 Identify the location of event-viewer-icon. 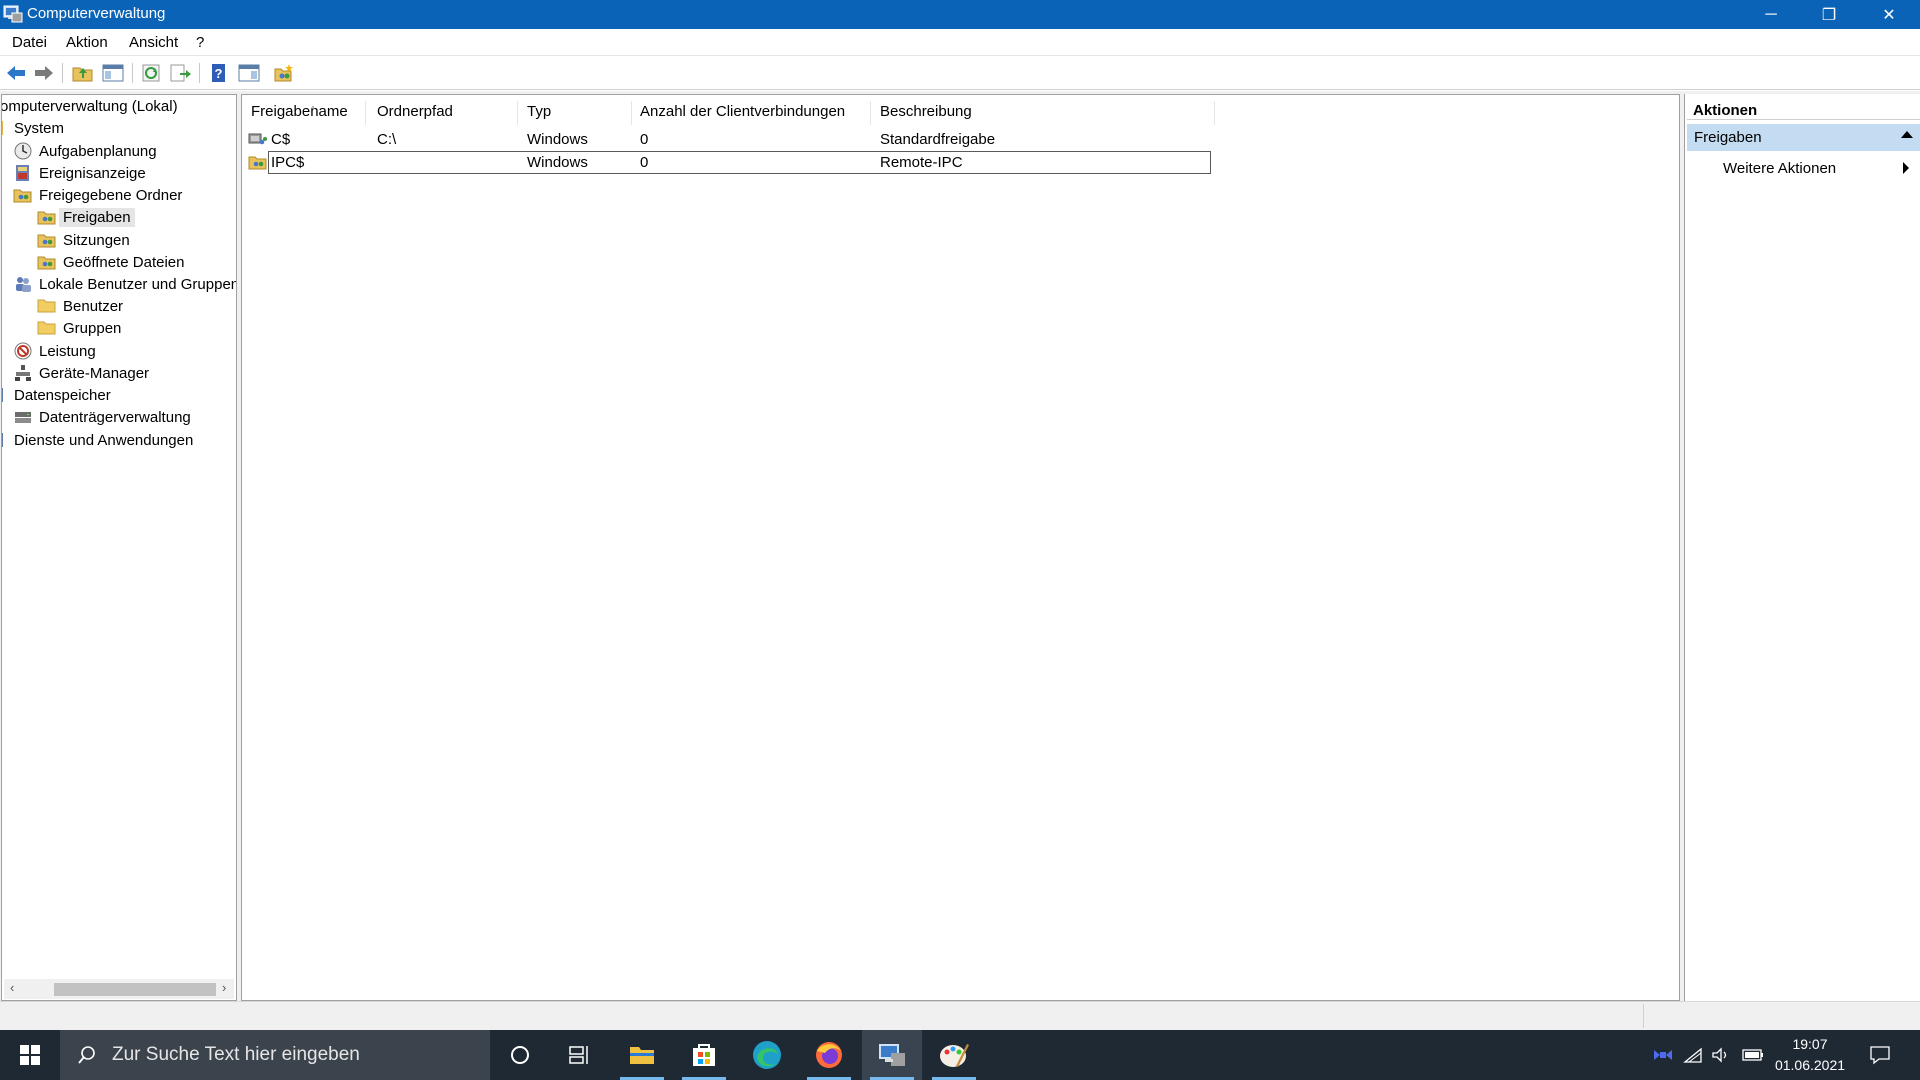
(22, 173).